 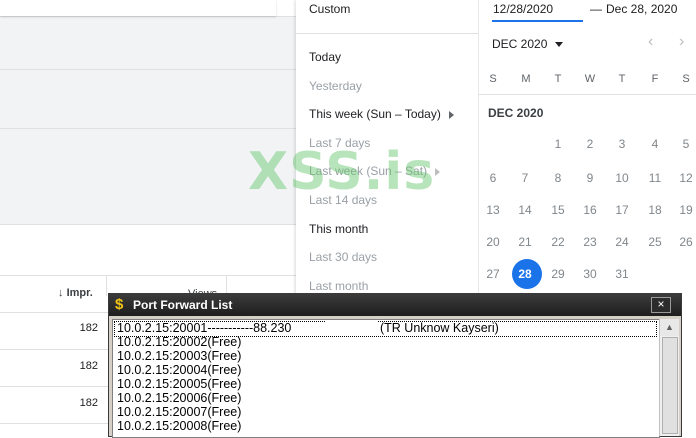 I want to click on calendar-day: 29, so click(x=558, y=274).